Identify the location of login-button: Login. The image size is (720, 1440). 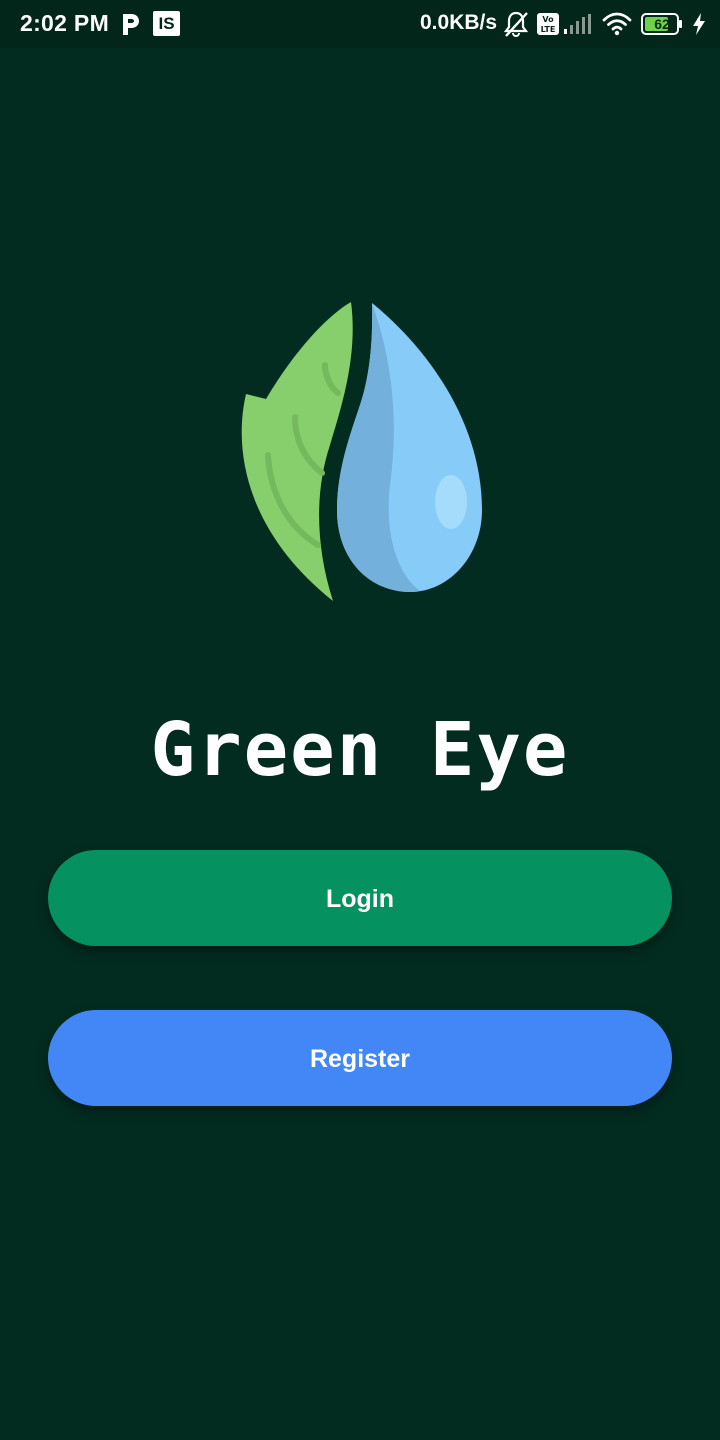
(360, 898).